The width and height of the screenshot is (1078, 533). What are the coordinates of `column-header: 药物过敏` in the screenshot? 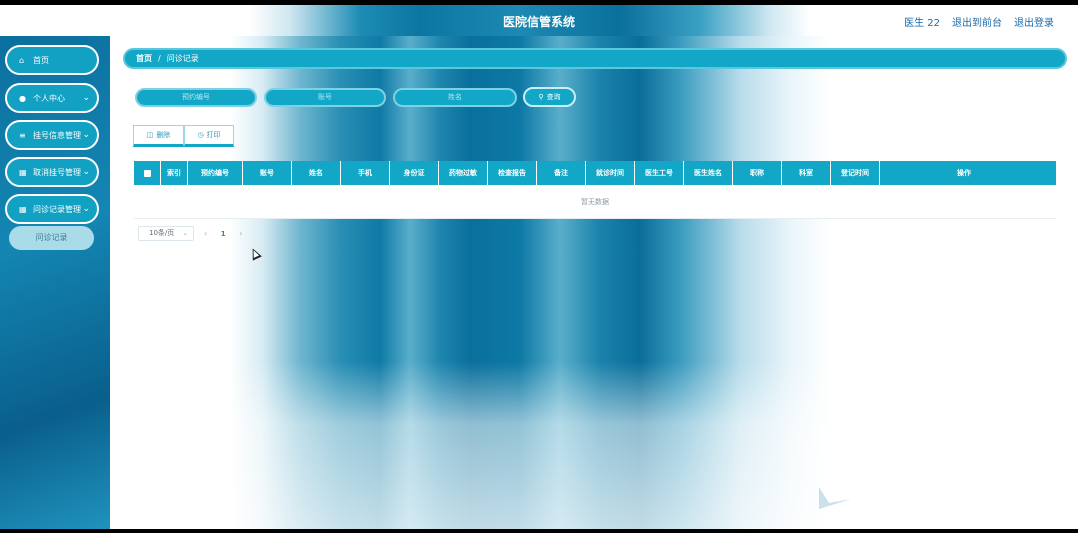 It's located at (463, 173).